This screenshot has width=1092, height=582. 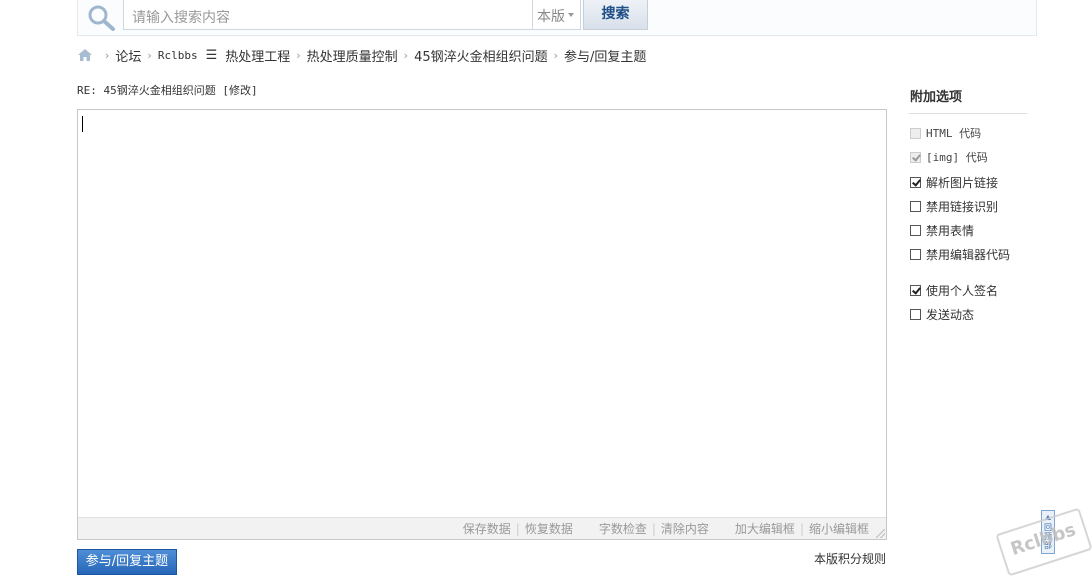 What do you see at coordinates (915, 157) in the screenshot?
I see `checkbox-img-code` at bounding box center [915, 157].